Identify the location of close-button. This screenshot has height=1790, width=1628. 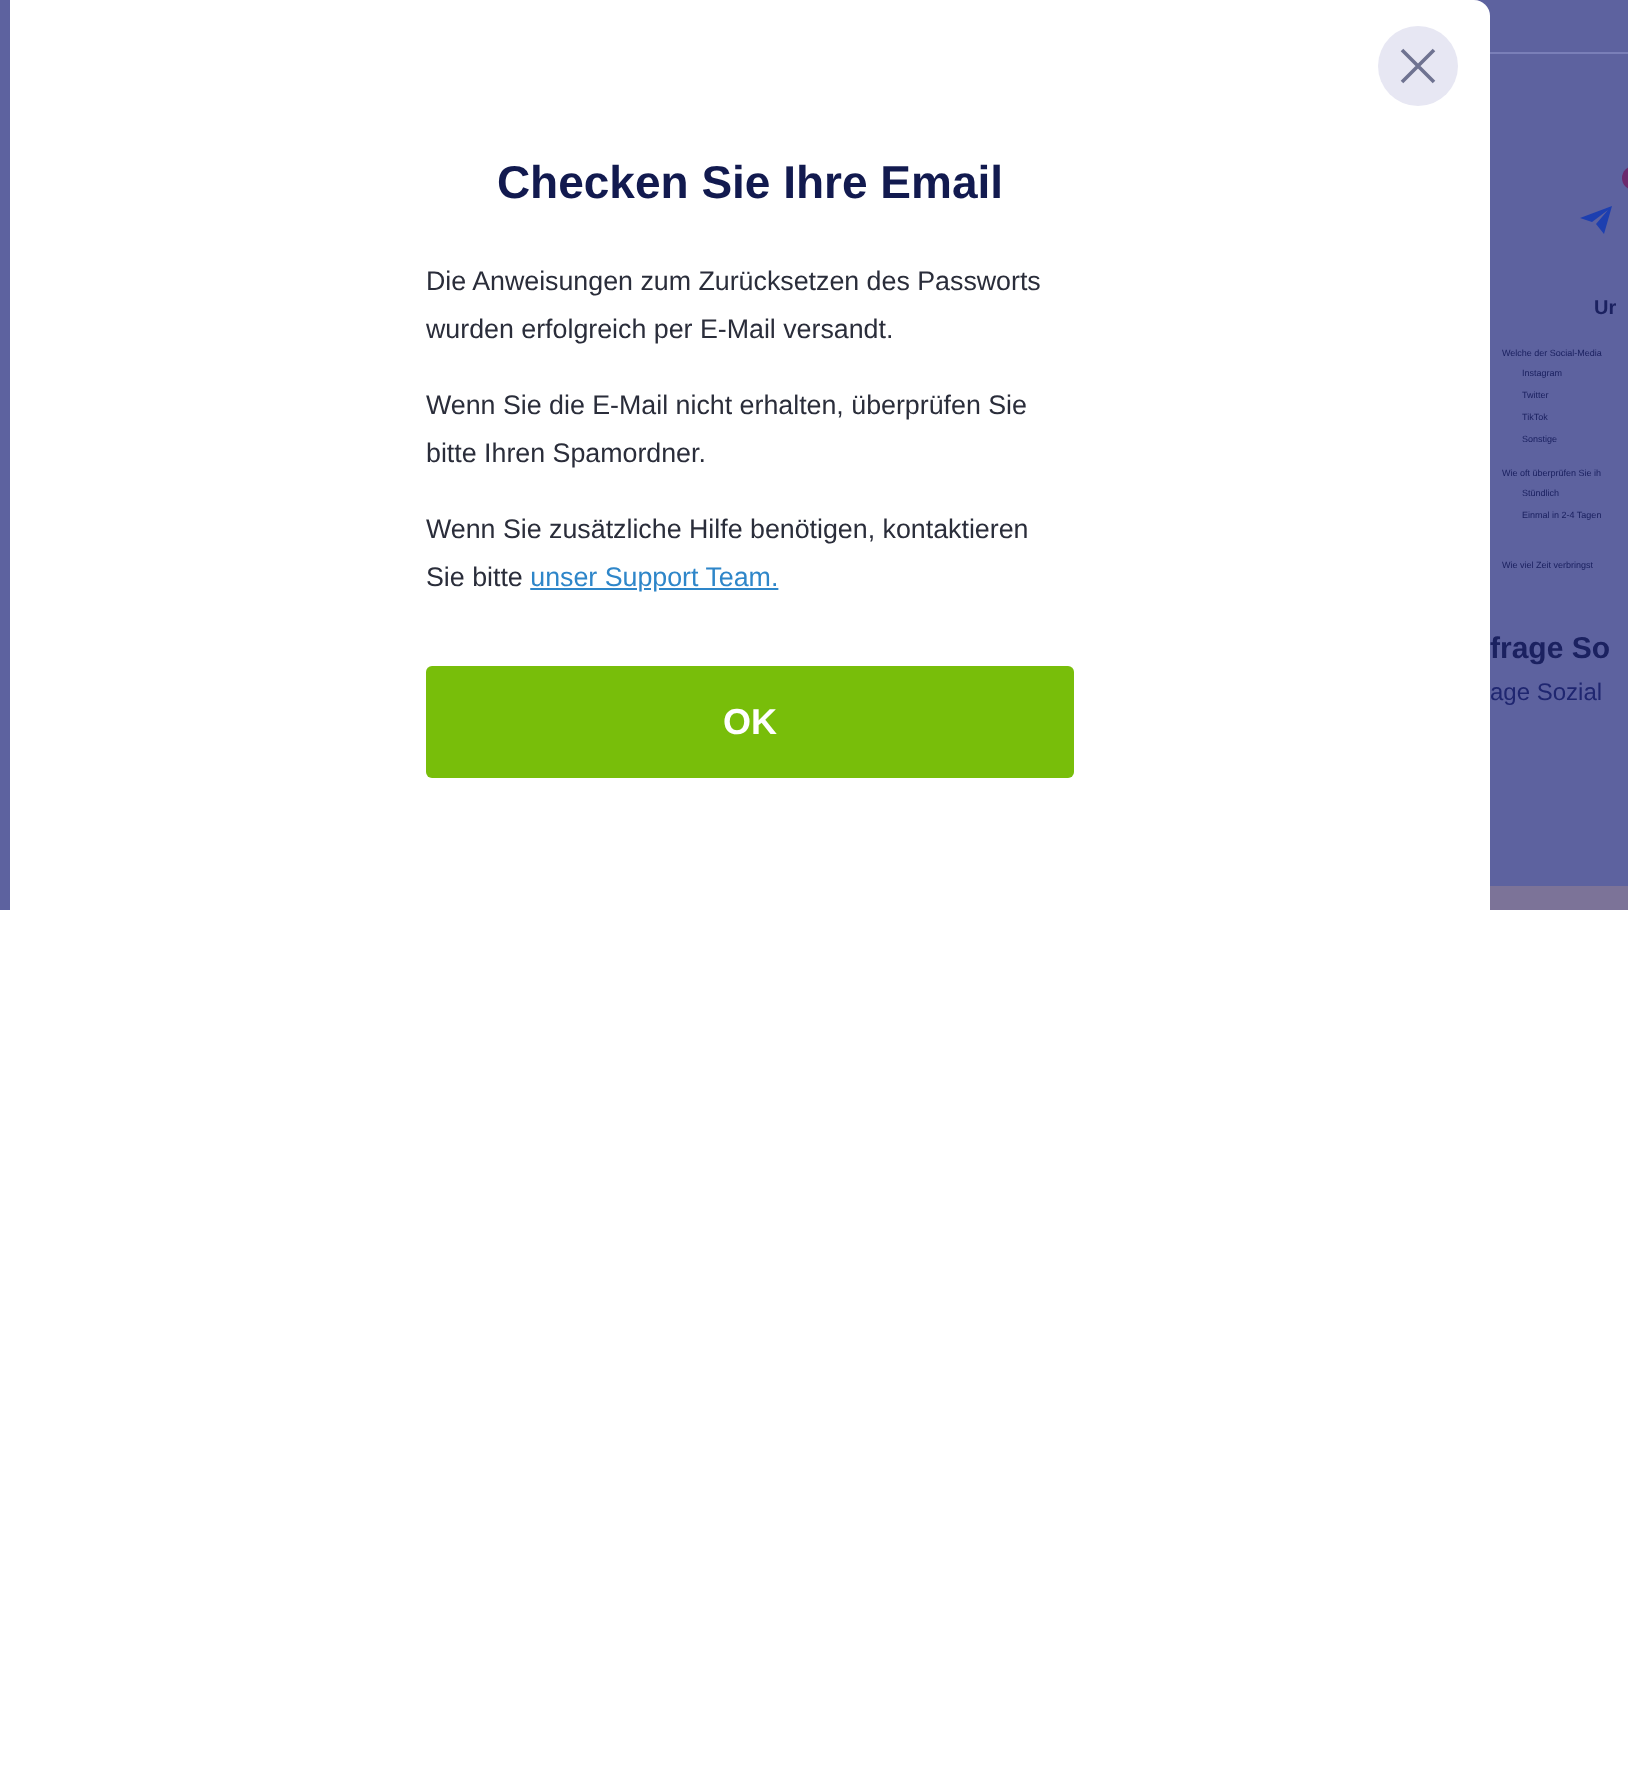
(1418, 66).